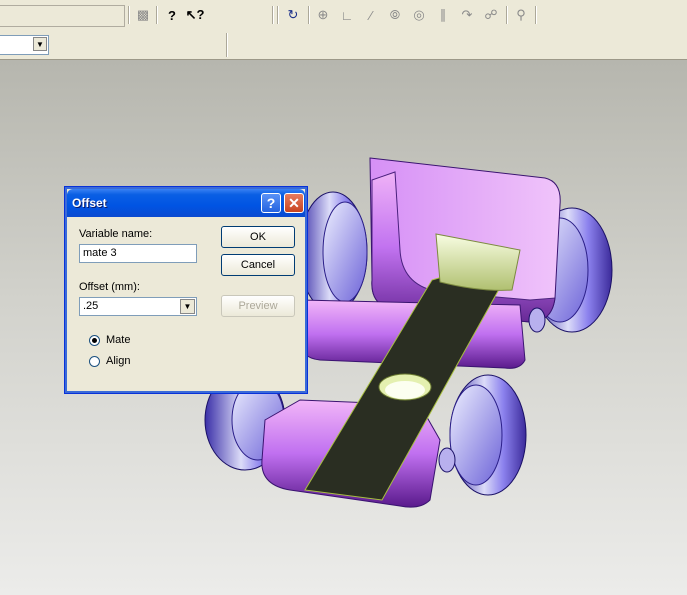 This screenshot has height=595, width=687. Describe the element at coordinates (521, 15) in the screenshot. I see `zoom-icon: ⚲` at that location.